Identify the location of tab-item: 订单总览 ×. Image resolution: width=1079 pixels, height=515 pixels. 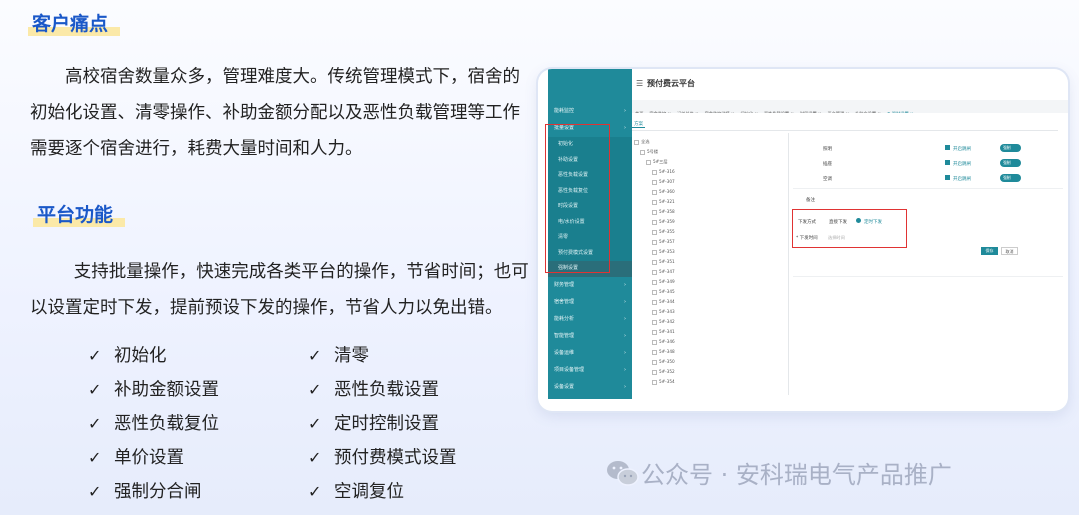
(688, 110).